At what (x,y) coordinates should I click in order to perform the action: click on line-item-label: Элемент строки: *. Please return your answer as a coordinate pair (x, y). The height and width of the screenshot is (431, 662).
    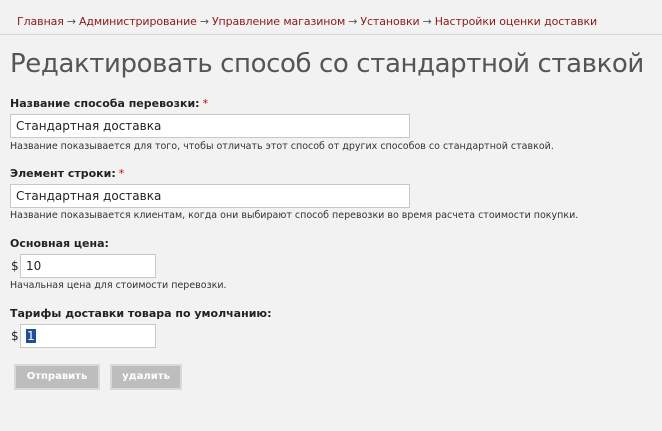
    Looking at the image, I should click on (67, 173).